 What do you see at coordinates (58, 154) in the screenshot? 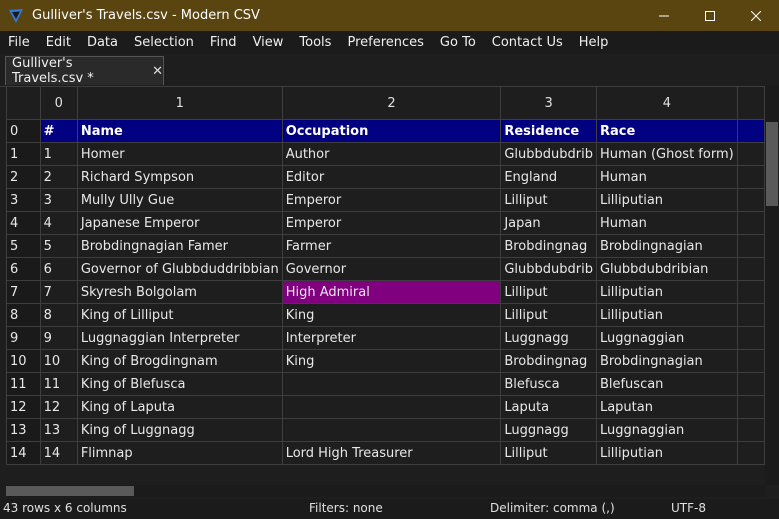
I see `cell: 1` at bounding box center [58, 154].